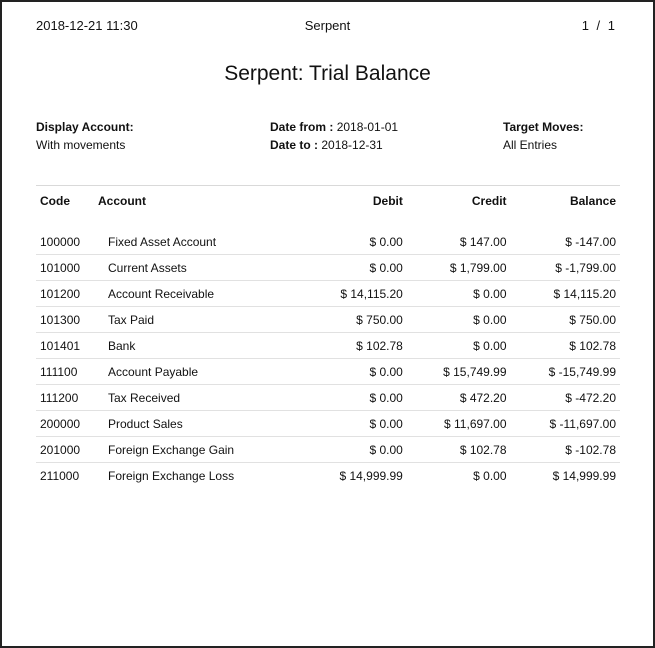 The height and width of the screenshot is (648, 655). I want to click on date-from-row: Date from : 2018-01-01, so click(334, 127).